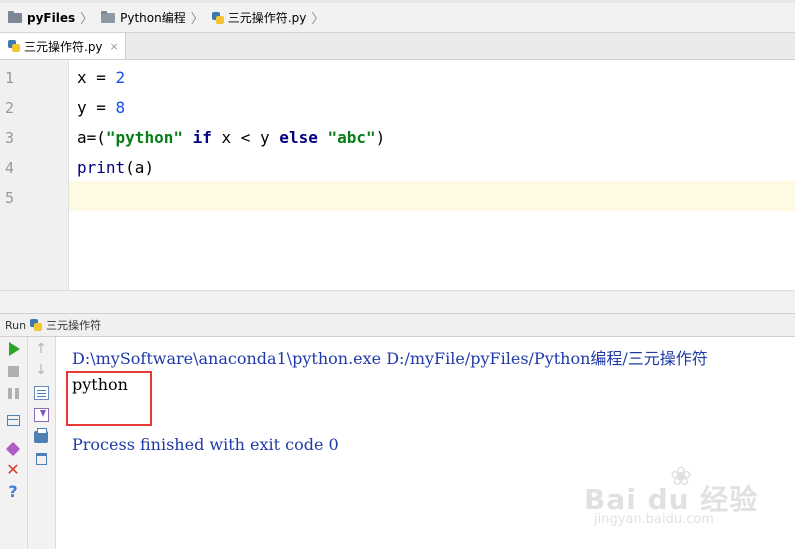 This screenshot has width=795, height=549. I want to click on clear-all-button, so click(41, 459).